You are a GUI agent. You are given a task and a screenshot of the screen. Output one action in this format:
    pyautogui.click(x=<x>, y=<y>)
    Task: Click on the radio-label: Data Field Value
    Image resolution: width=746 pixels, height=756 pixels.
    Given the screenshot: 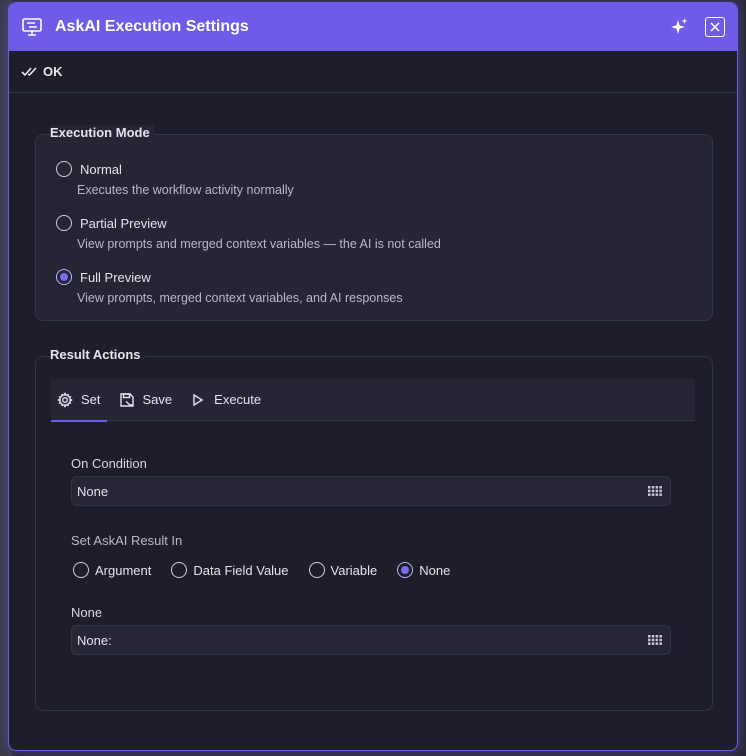 What is the action you would take?
    pyautogui.click(x=241, y=570)
    